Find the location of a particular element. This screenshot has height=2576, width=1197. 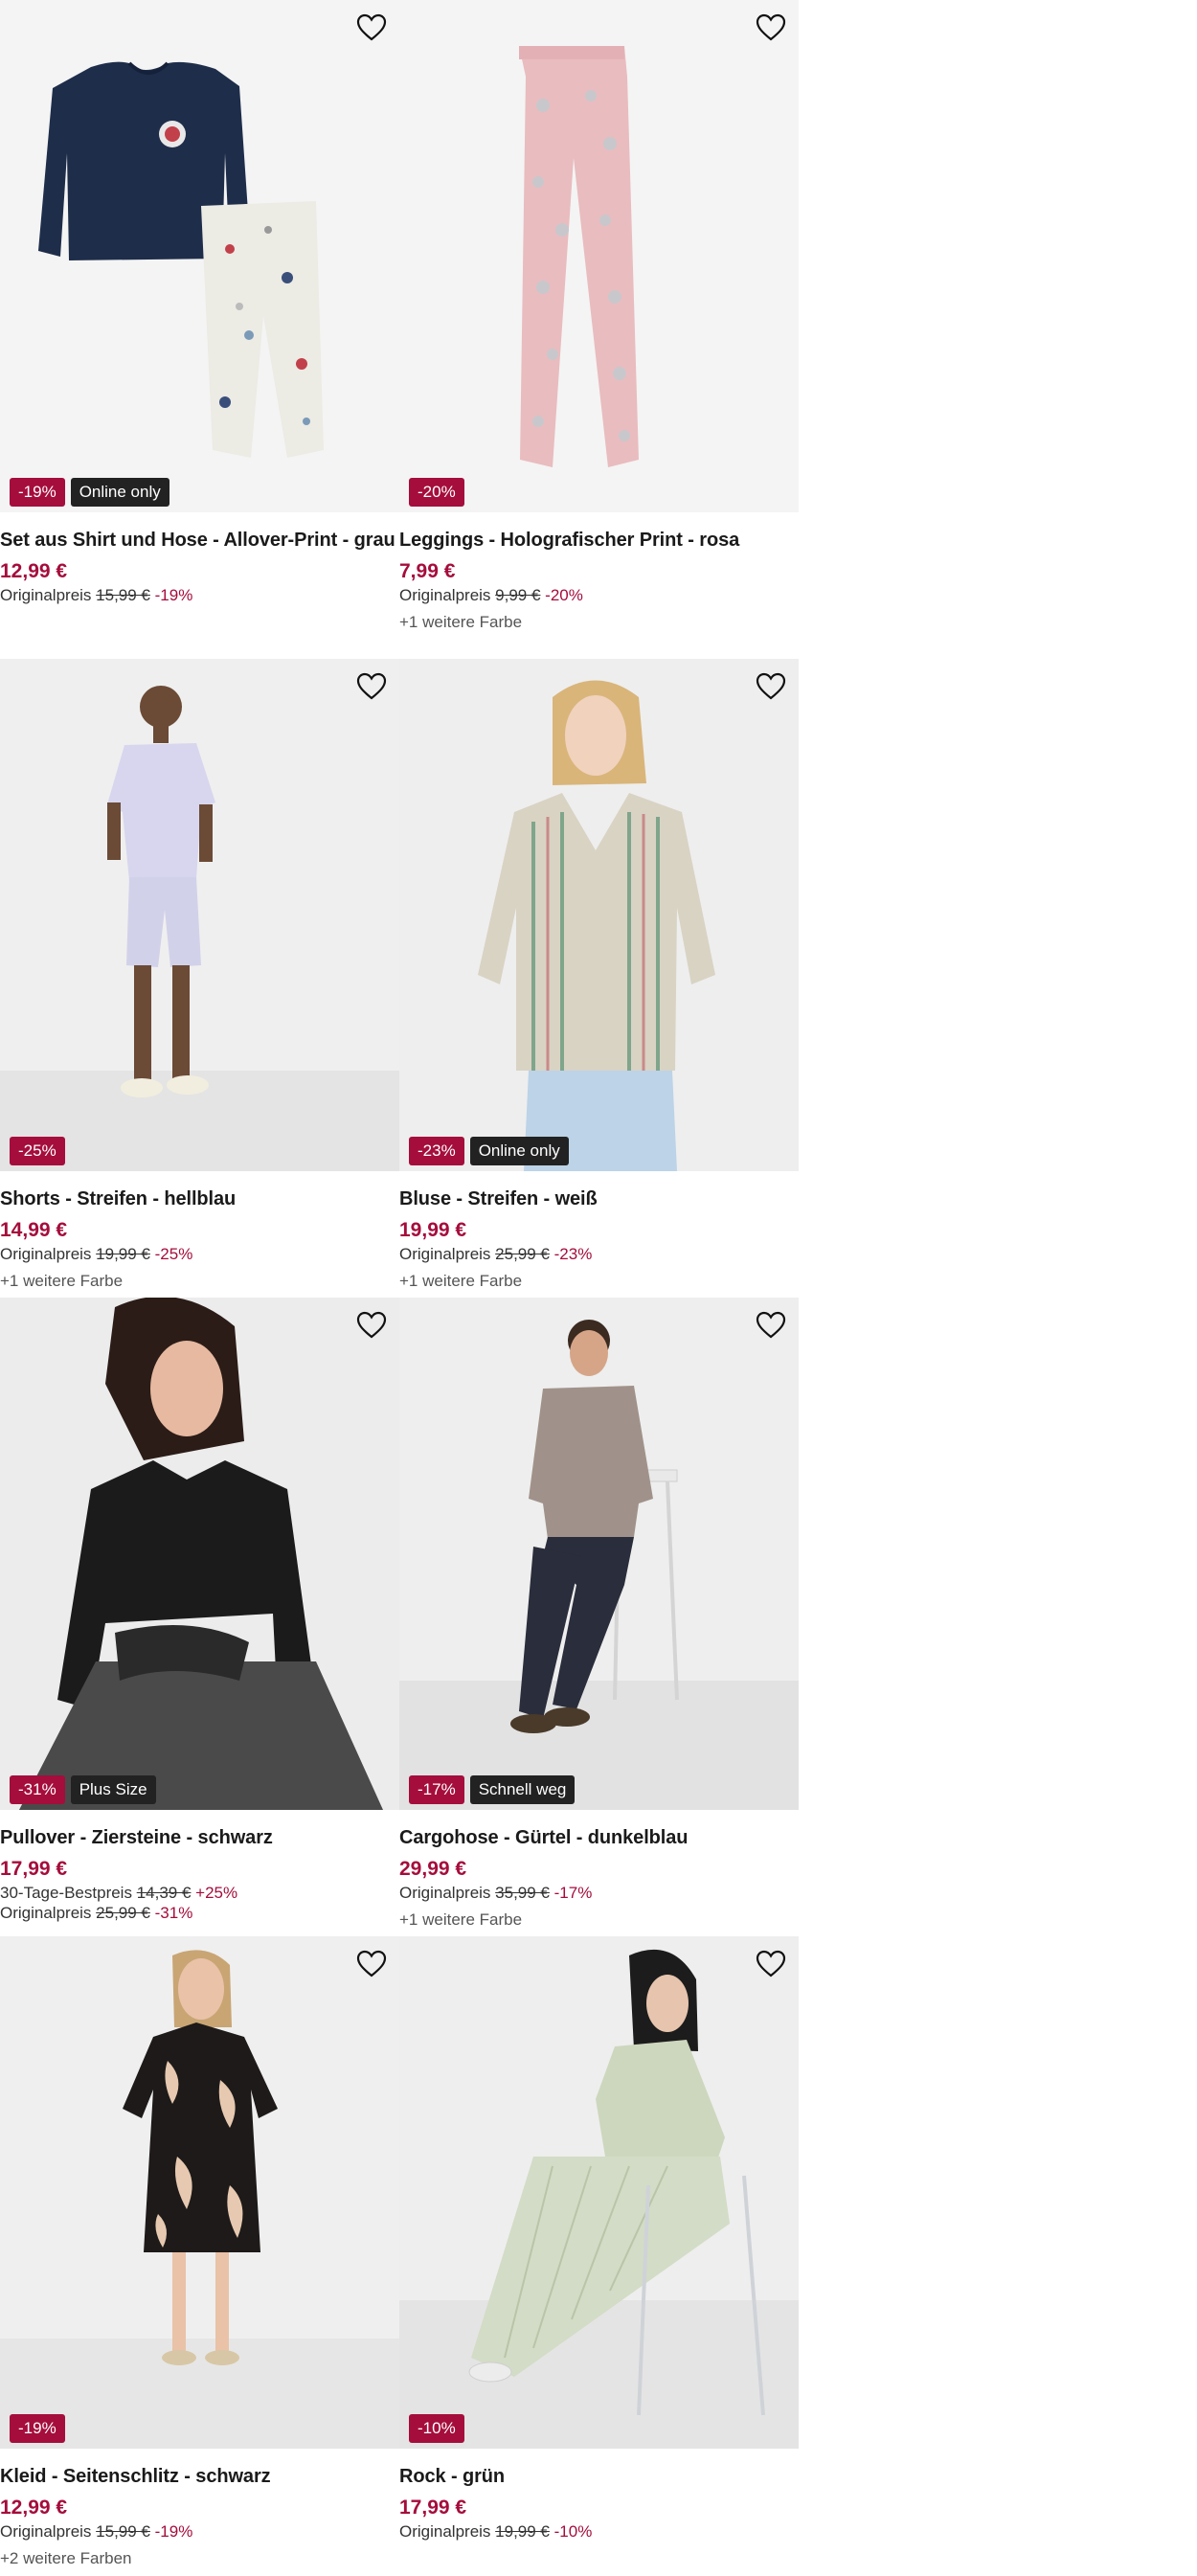

product-image: -31% Plus Size is located at coordinates (199, 1554).